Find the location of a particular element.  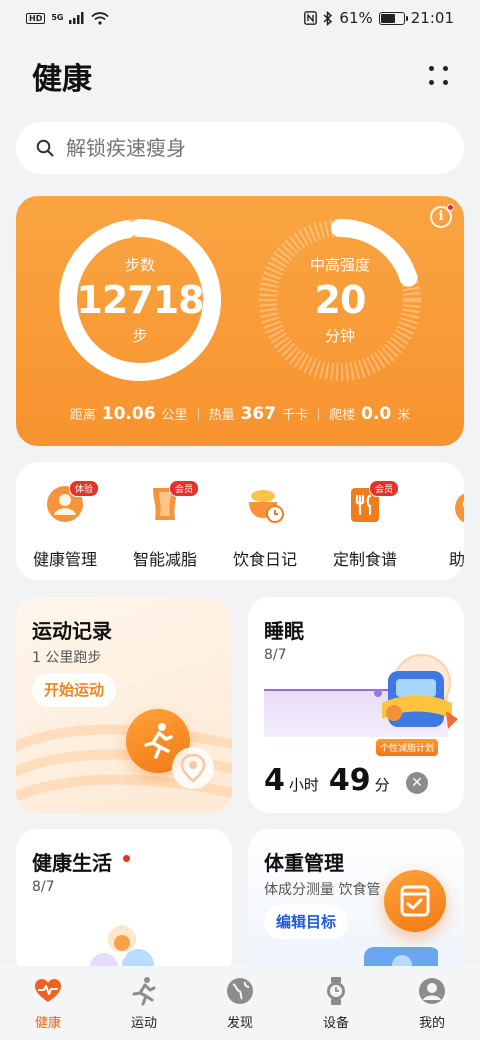

healthy-life-card: 健康生活 8/7 is located at coordinates (124, 904).